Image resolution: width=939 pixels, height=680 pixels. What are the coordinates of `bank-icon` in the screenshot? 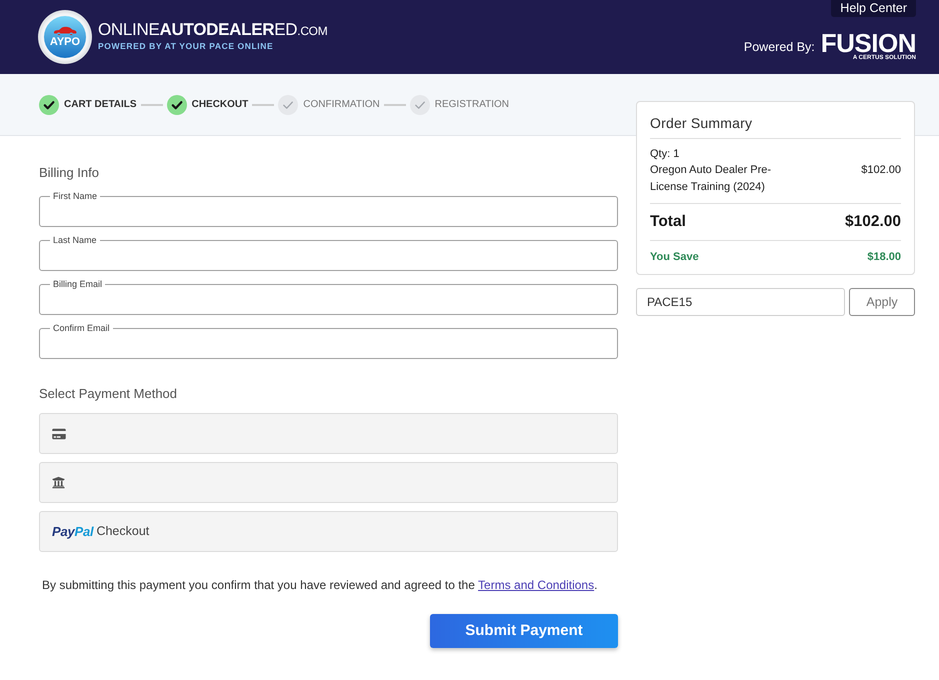 It's located at (58, 482).